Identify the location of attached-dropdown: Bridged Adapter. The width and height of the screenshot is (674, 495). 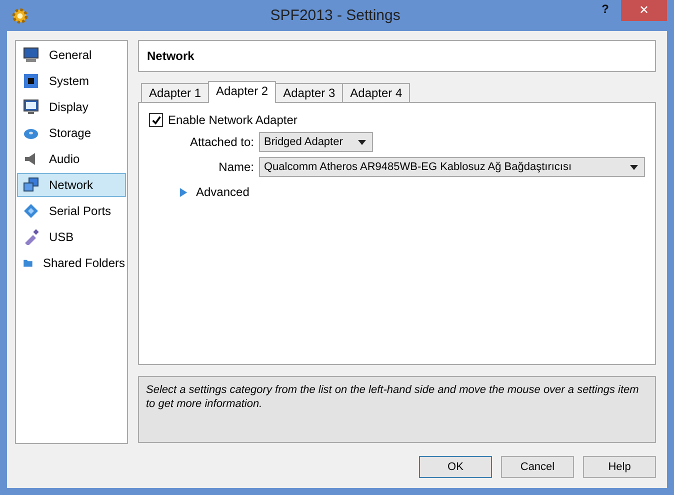
(316, 142).